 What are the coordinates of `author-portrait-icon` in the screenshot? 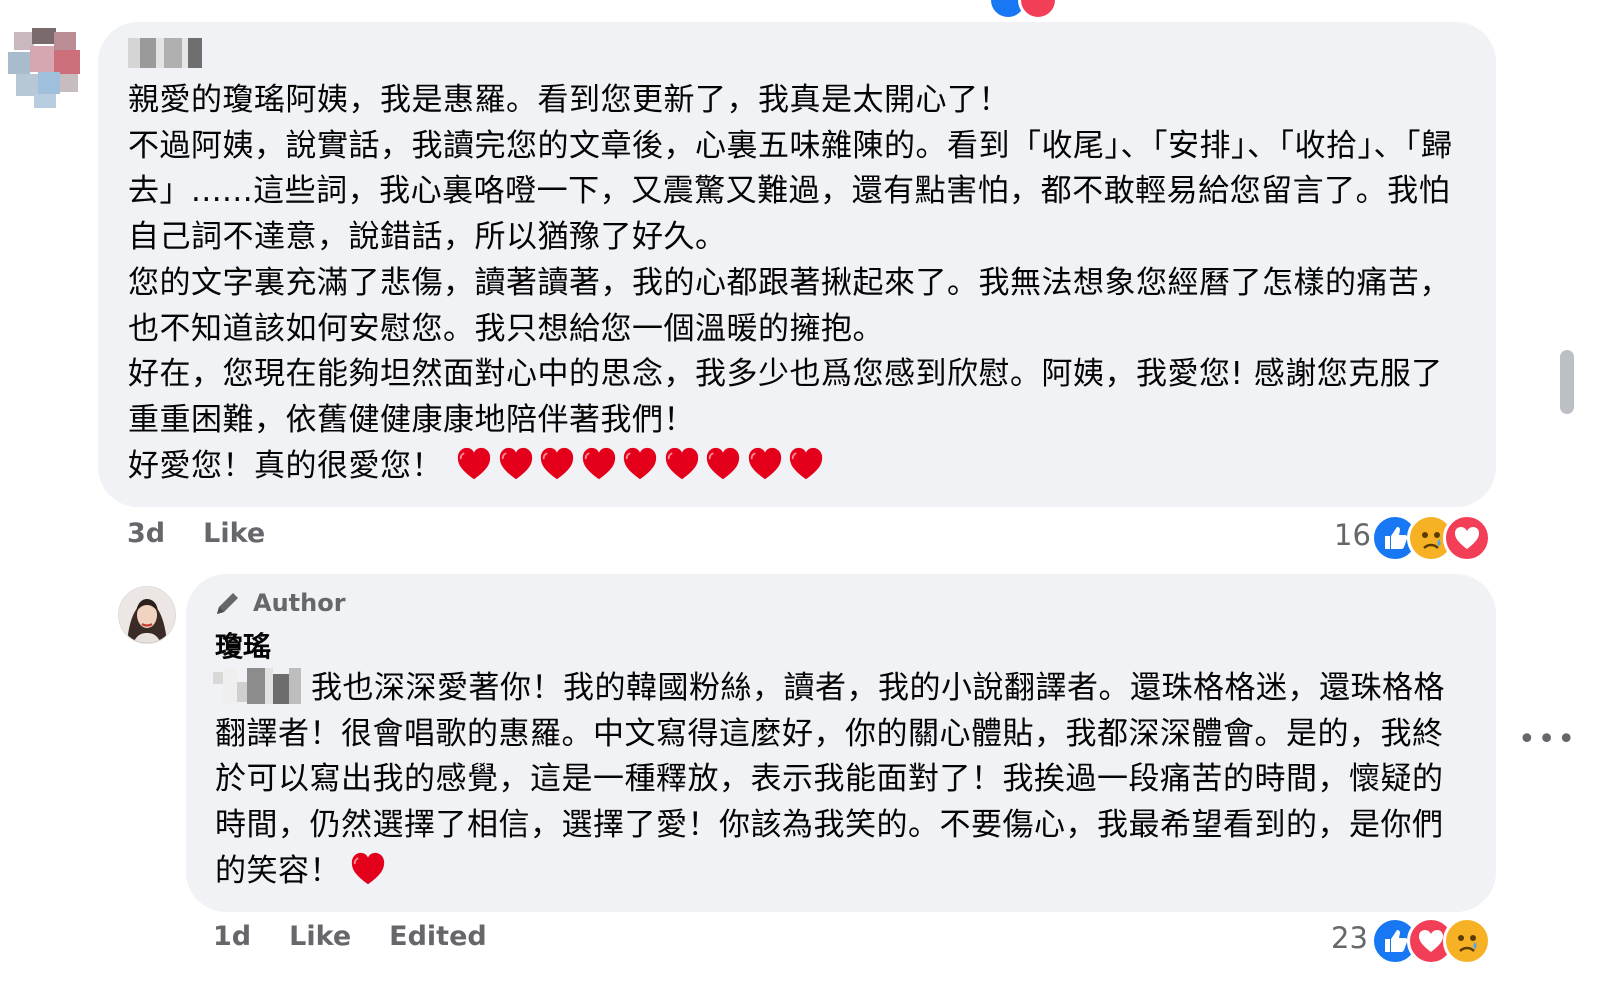 It's located at (147, 615).